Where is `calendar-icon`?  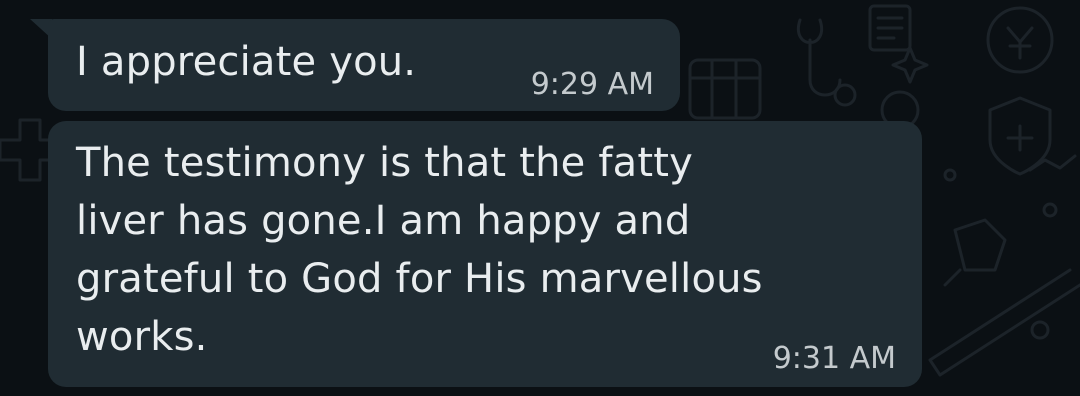 calendar-icon is located at coordinates (725, 89).